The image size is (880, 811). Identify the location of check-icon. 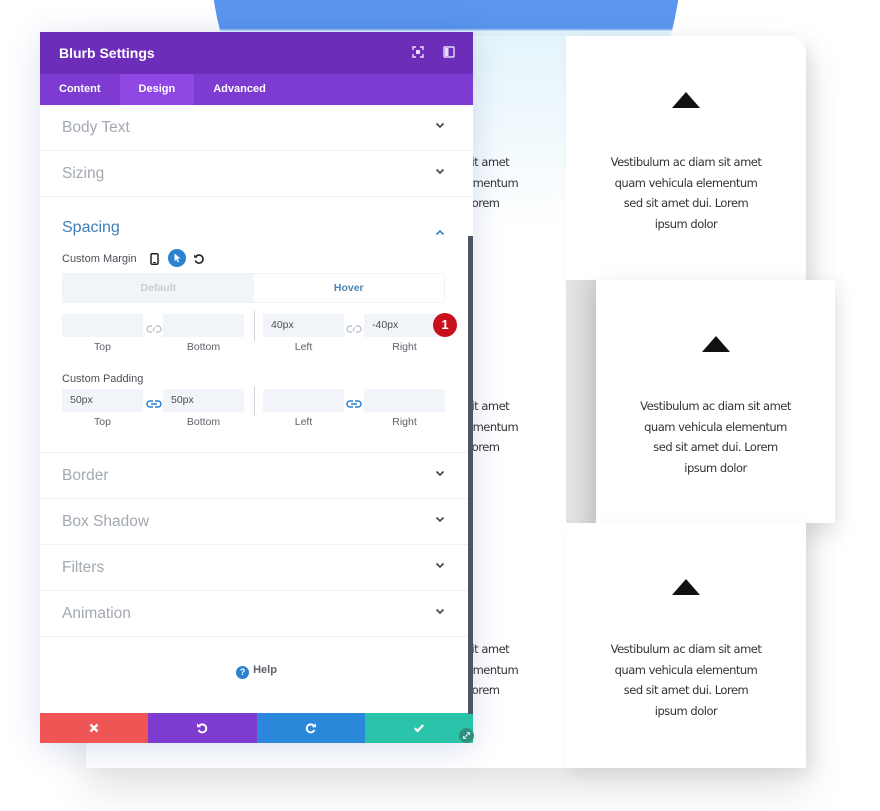
(418, 728).